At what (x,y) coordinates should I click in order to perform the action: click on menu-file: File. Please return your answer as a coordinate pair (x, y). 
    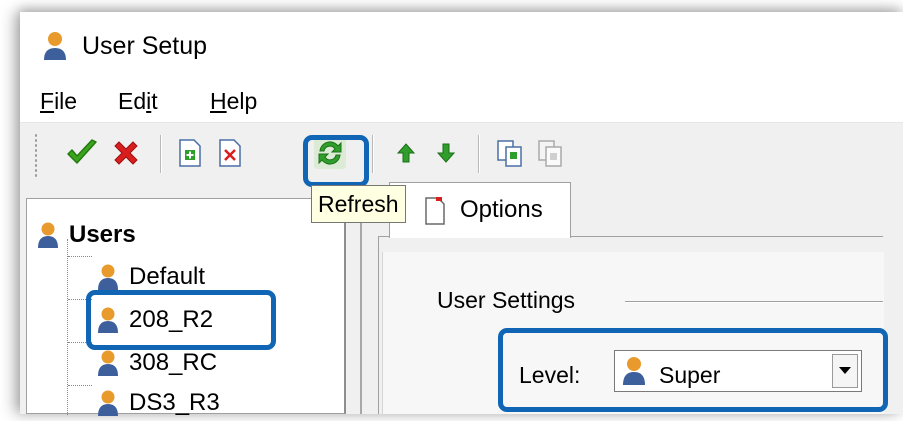
    Looking at the image, I should click on (58, 101).